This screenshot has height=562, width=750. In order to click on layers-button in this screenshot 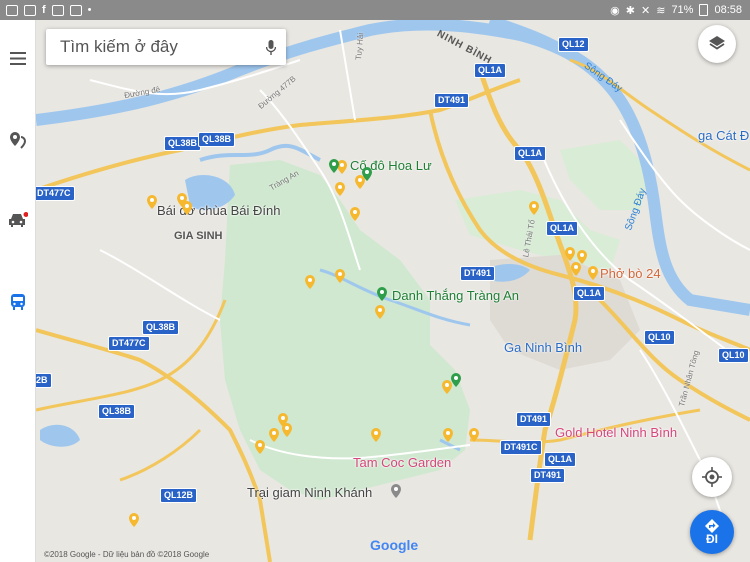, I will do `click(717, 44)`.